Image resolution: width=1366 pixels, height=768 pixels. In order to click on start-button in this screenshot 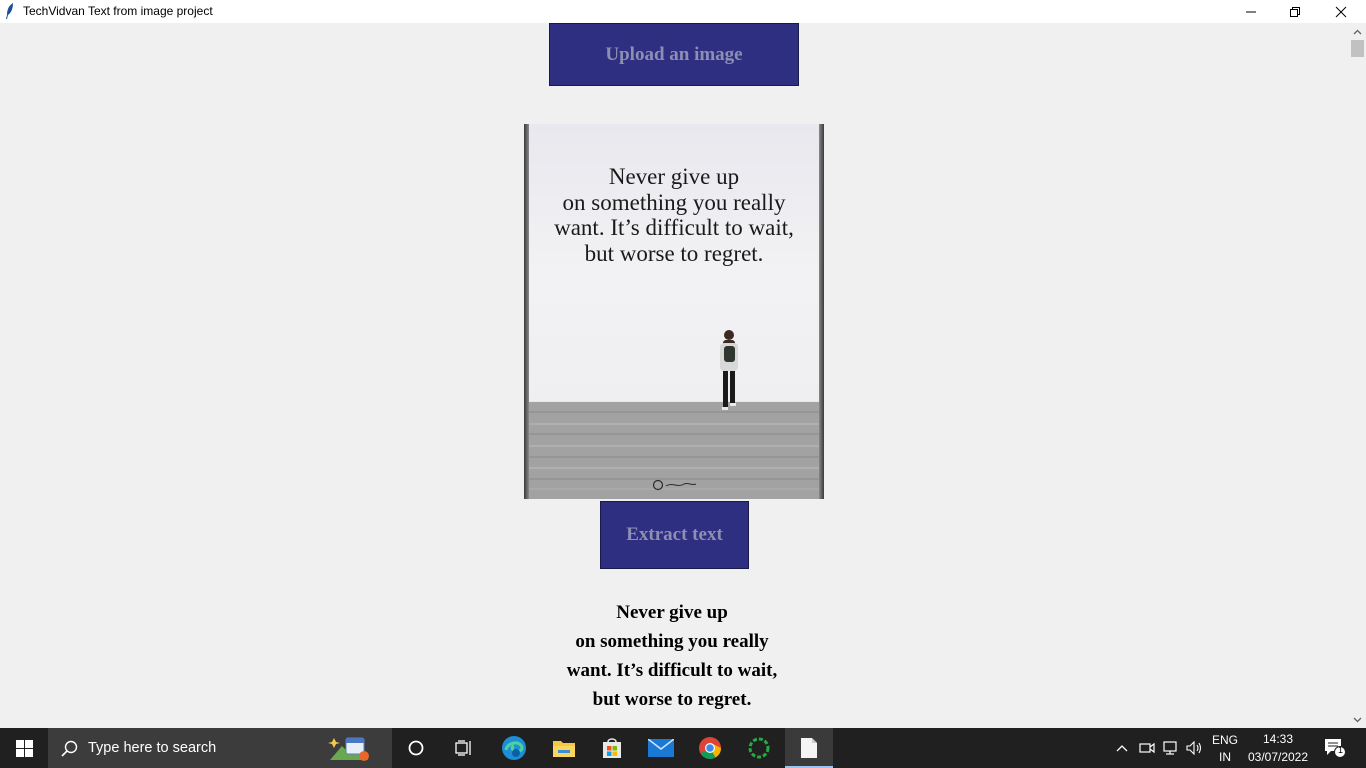, I will do `click(24, 748)`.